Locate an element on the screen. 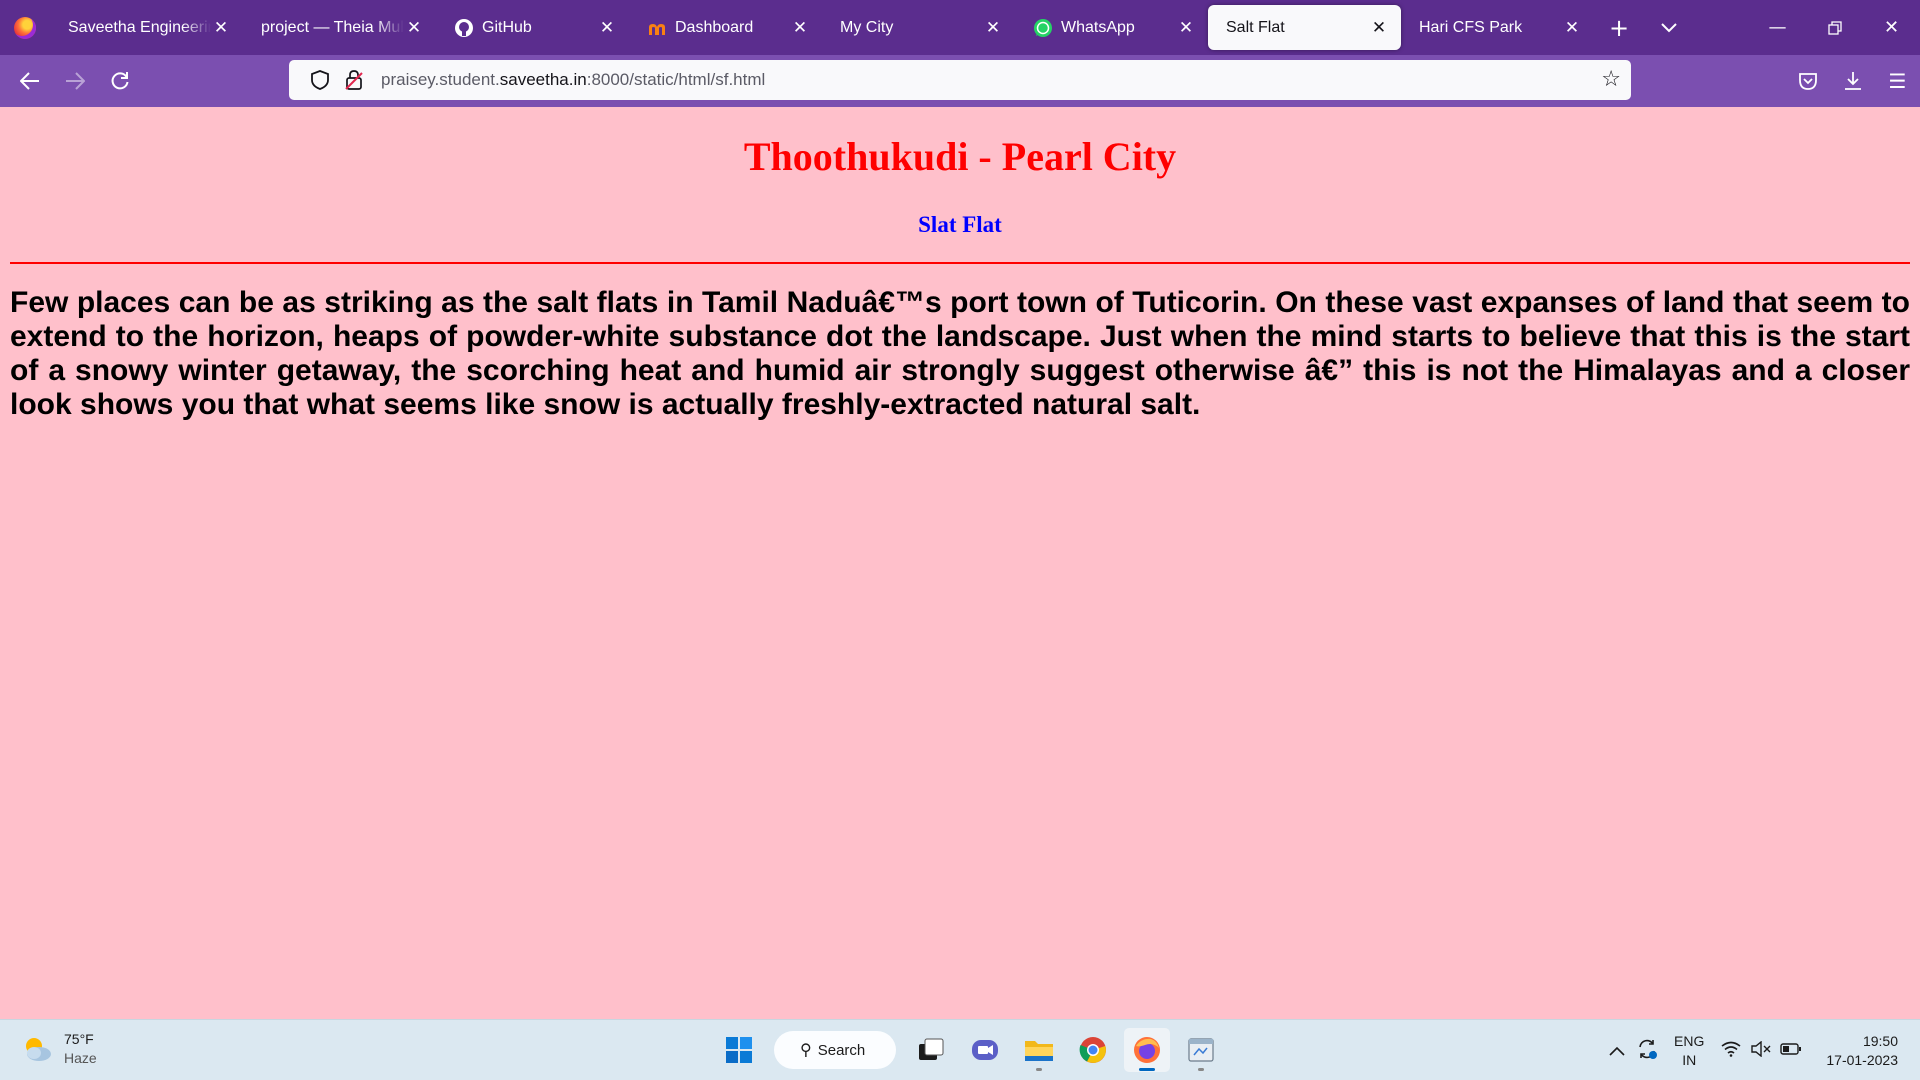 Image resolution: width=1920 pixels, height=1080 pixels. taskbar-clock: 19:50 17-01-2023 is located at coordinates (1862, 1051).